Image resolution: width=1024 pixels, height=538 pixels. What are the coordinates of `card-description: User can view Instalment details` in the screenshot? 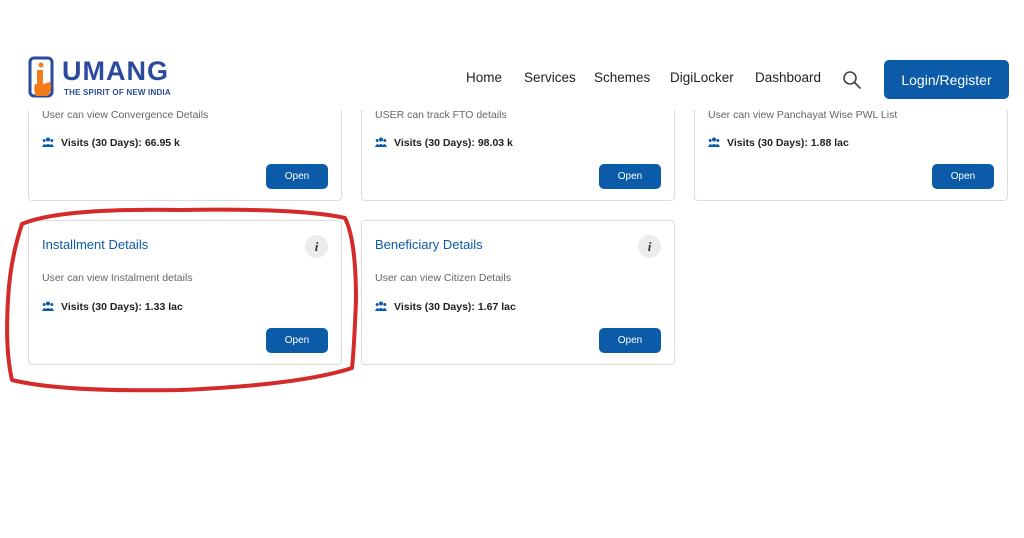 It's located at (117, 278).